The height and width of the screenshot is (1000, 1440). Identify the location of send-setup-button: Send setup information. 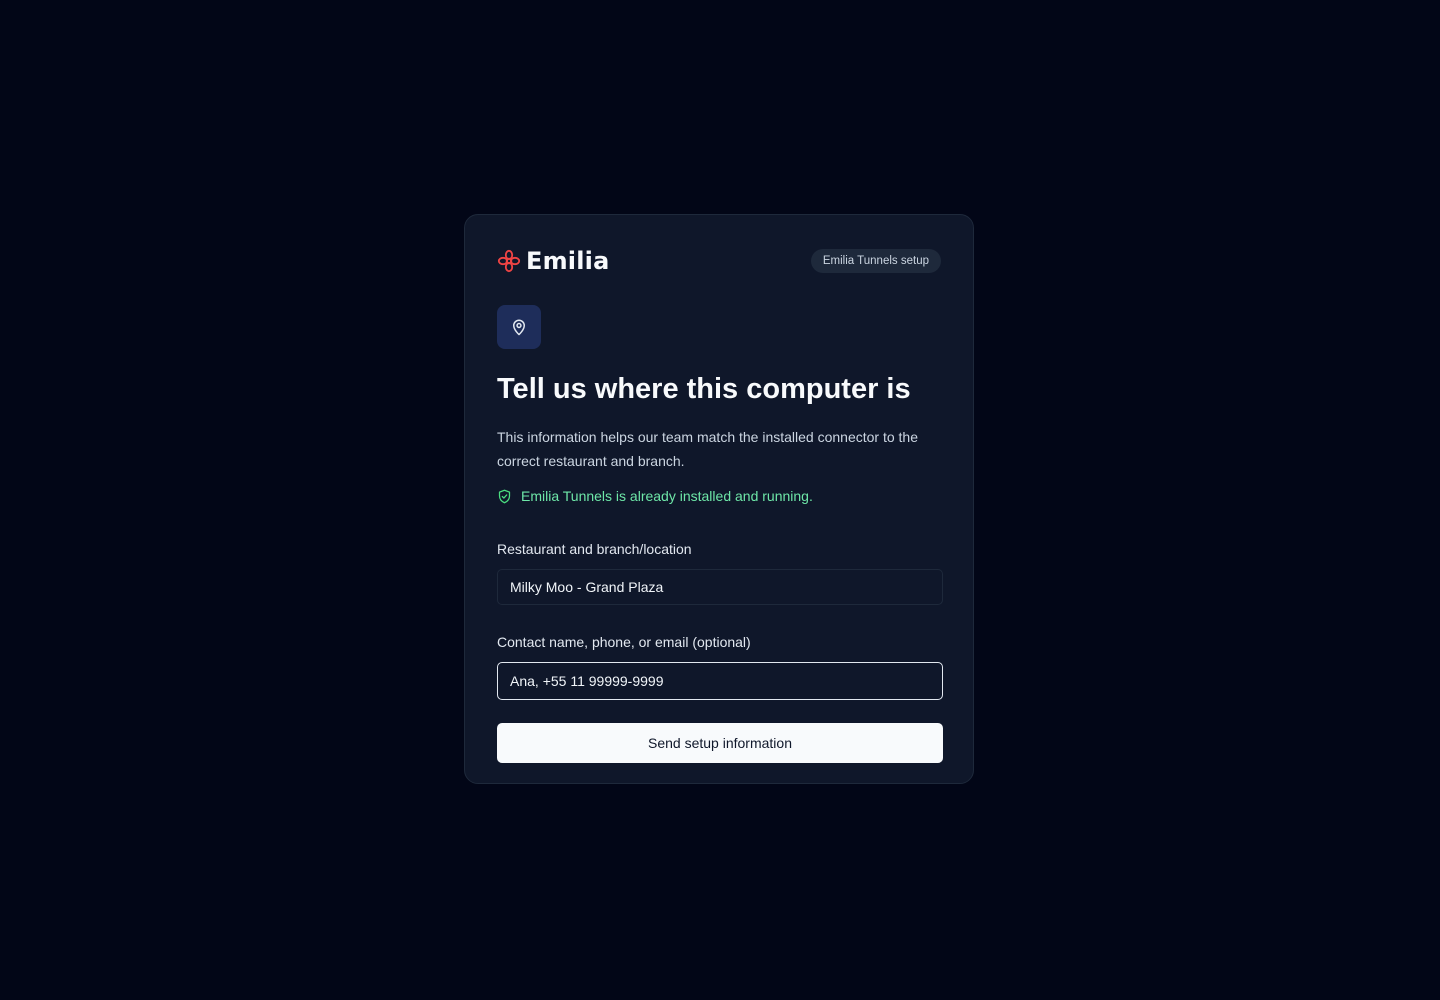
(720, 743).